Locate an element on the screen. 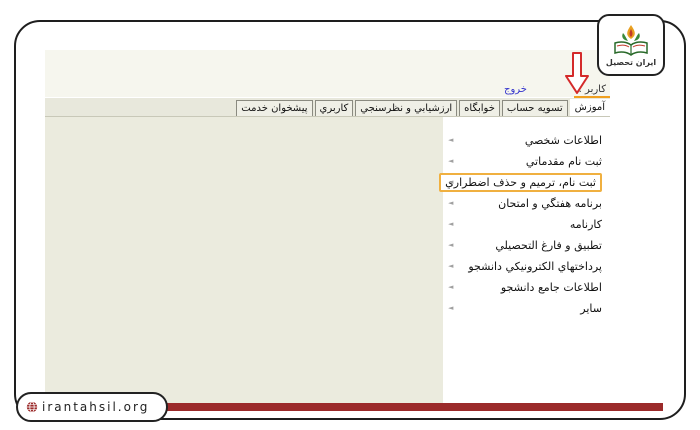 This screenshot has height=430, width=700. menu-item: ◄ پرداختهاي الكترونيكي دانشجو is located at coordinates (527, 266).